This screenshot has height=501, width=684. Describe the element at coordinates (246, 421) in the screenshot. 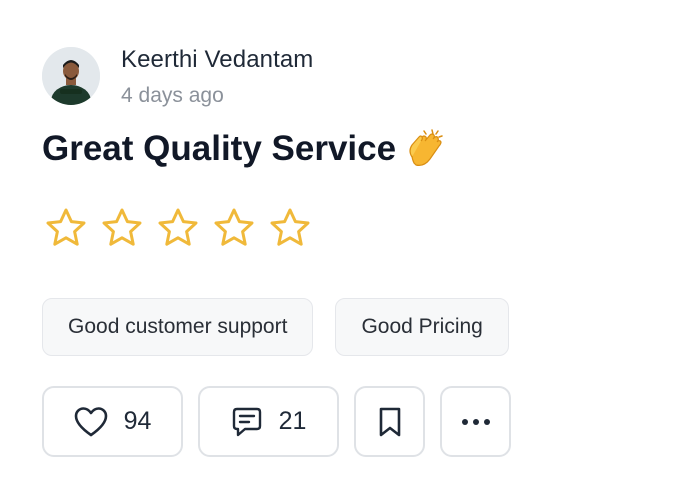

I see `comment-icon` at that location.